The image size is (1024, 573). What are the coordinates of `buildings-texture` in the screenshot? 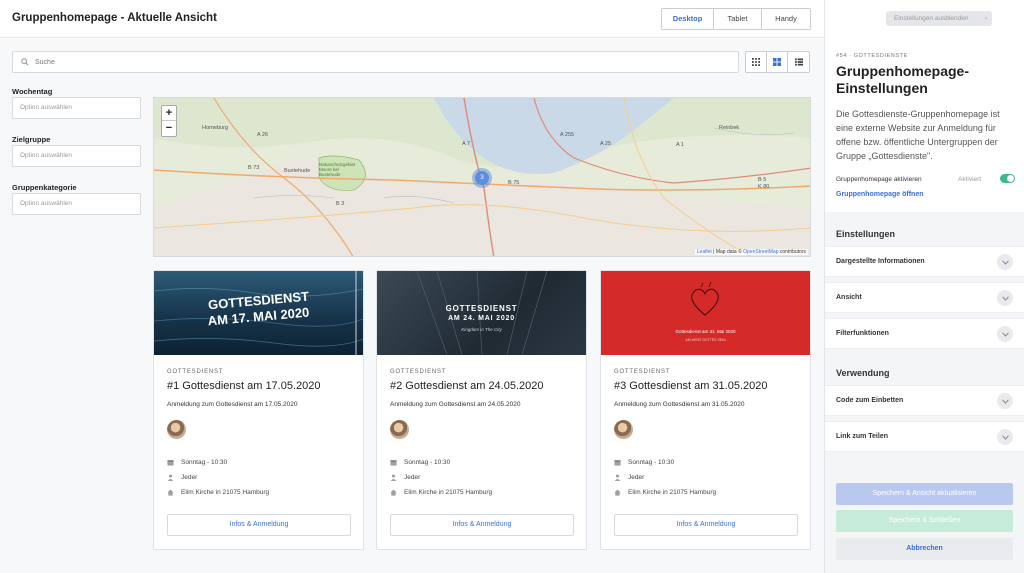 It's located at (482, 313).